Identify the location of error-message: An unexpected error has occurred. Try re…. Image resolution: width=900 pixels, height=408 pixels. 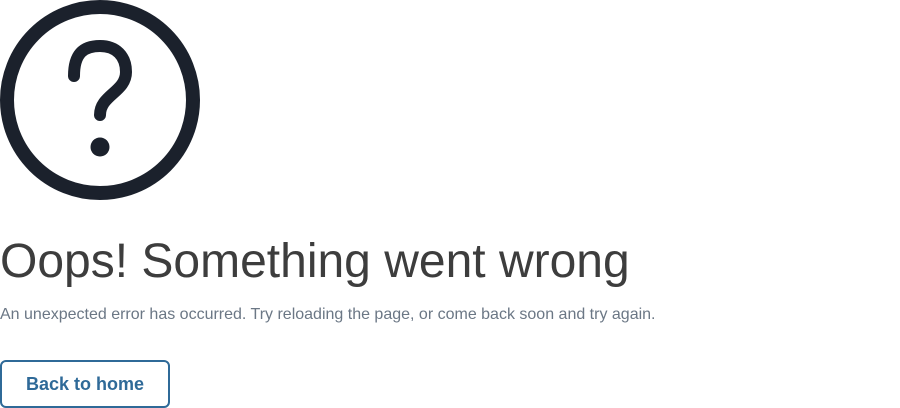
(328, 314).